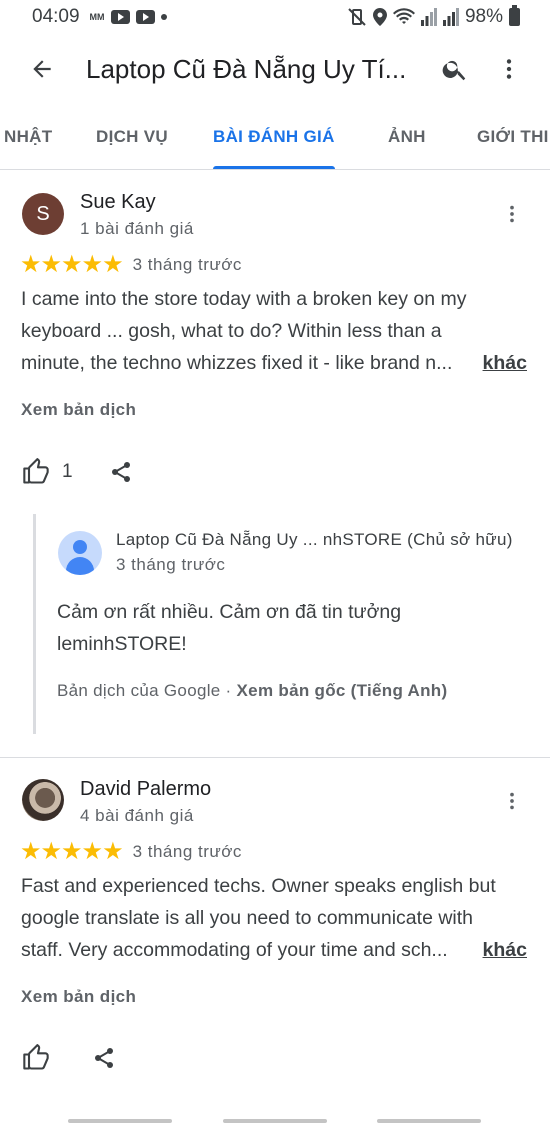 The width and height of the screenshot is (550, 1131). Describe the element at coordinates (122, 644) in the screenshot. I see `reply-text-line: leminhSTORE!` at that location.